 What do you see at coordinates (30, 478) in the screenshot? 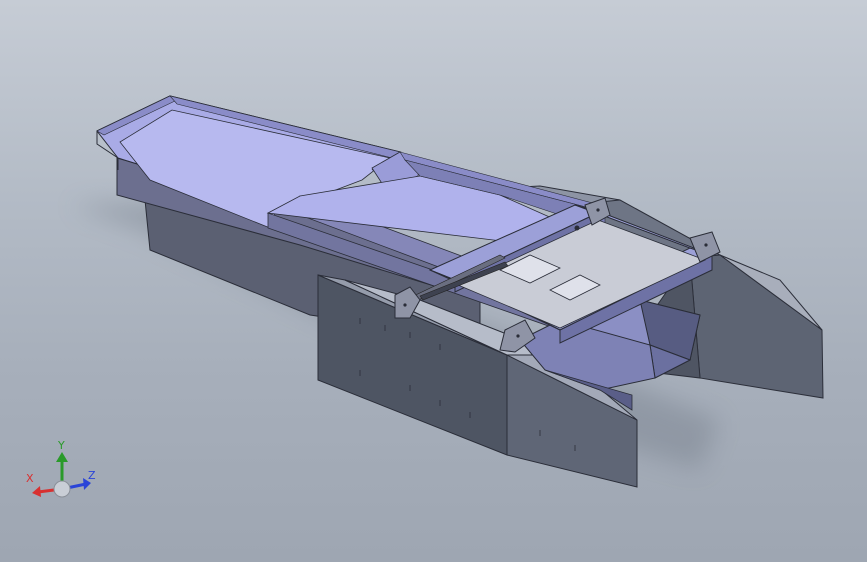
I see `axis-label-x: X` at bounding box center [30, 478].